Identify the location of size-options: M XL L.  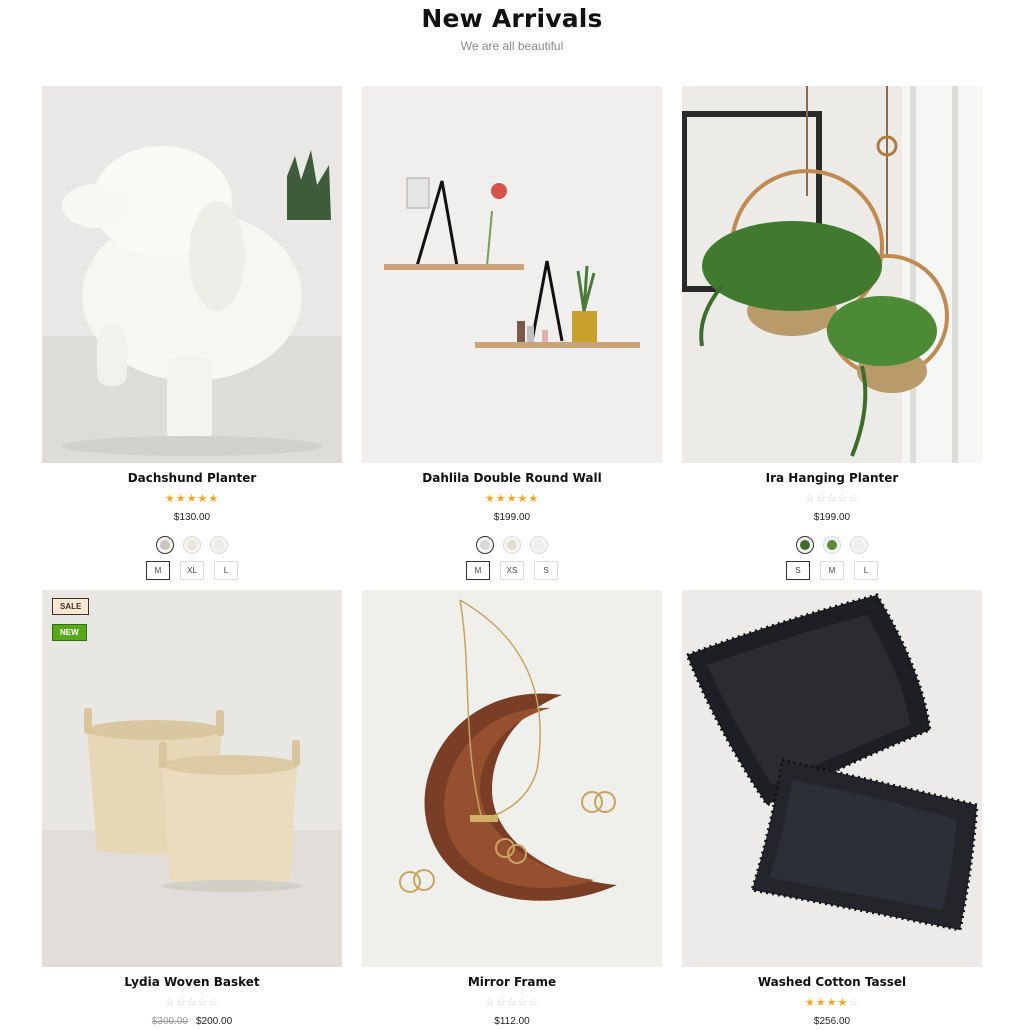
(192, 570).